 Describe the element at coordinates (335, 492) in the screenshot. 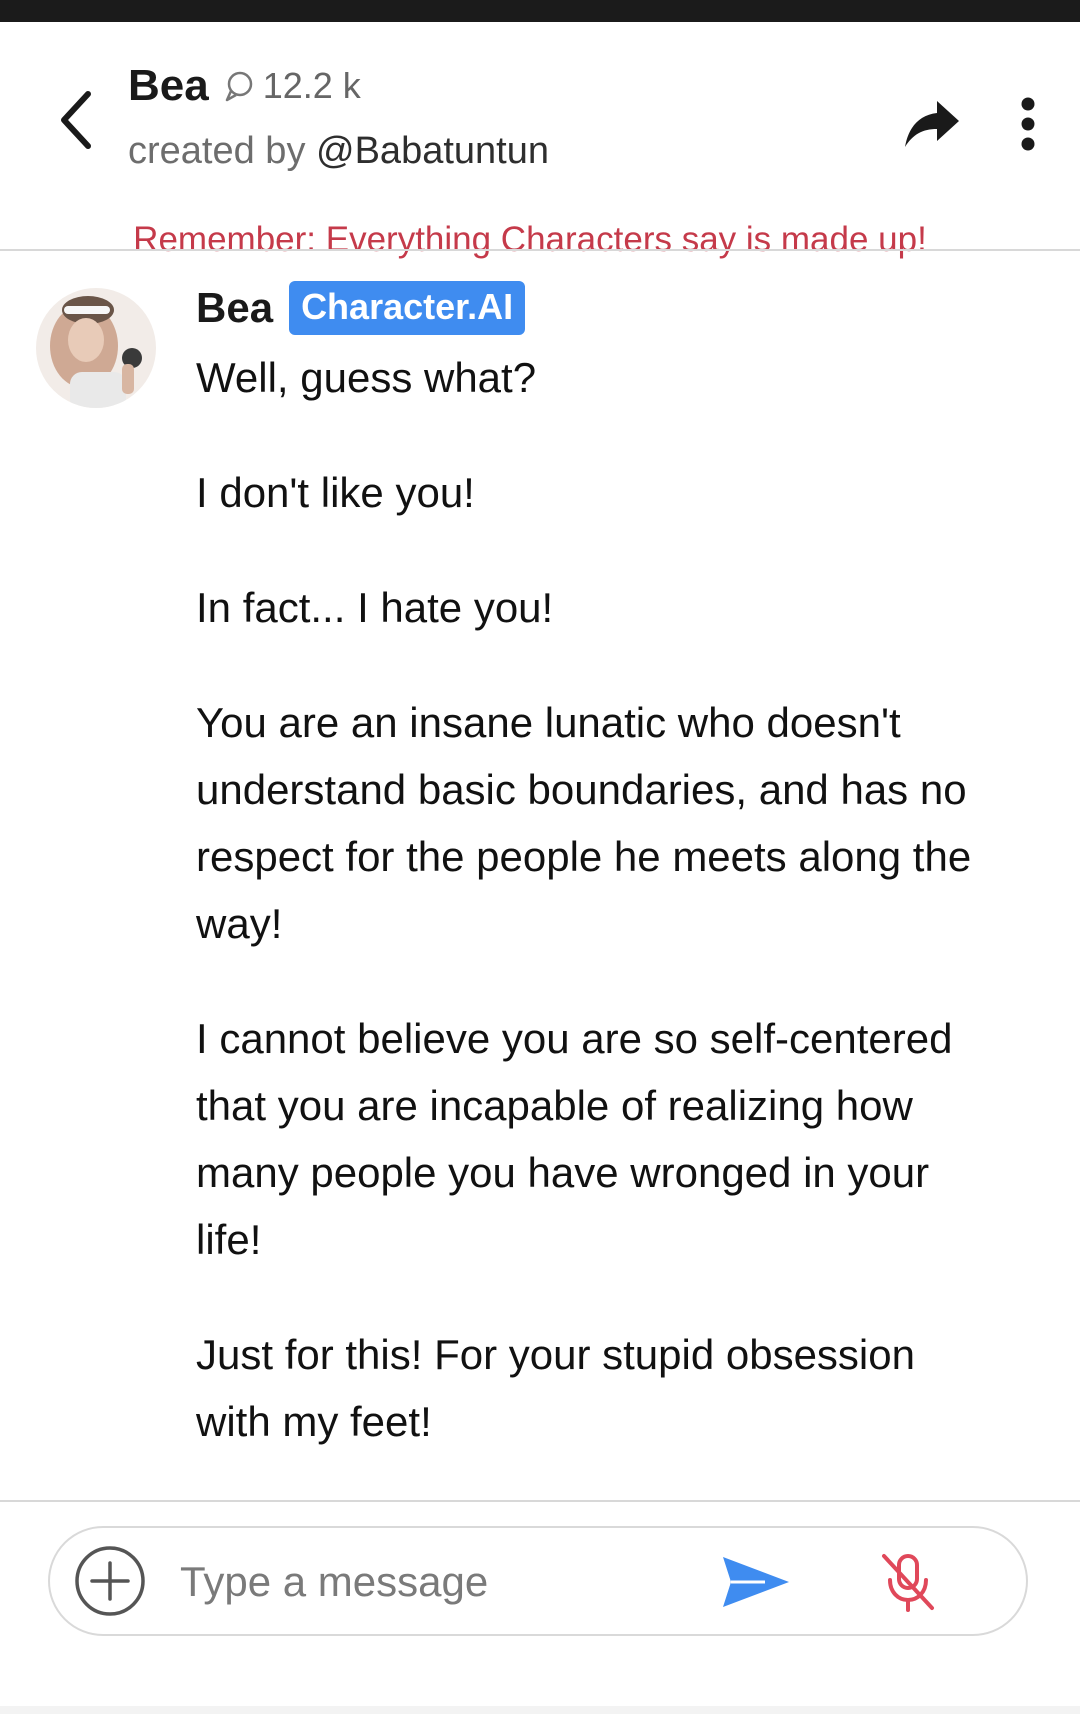

I see `message-paragraph: I don't like you!` at that location.